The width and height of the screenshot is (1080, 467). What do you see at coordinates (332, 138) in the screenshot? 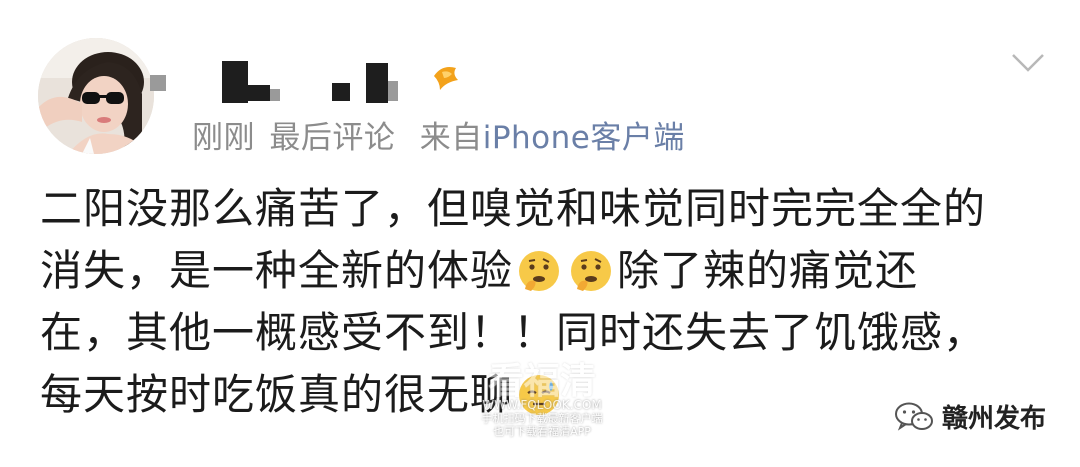
I see `post-tag: 最后评论` at bounding box center [332, 138].